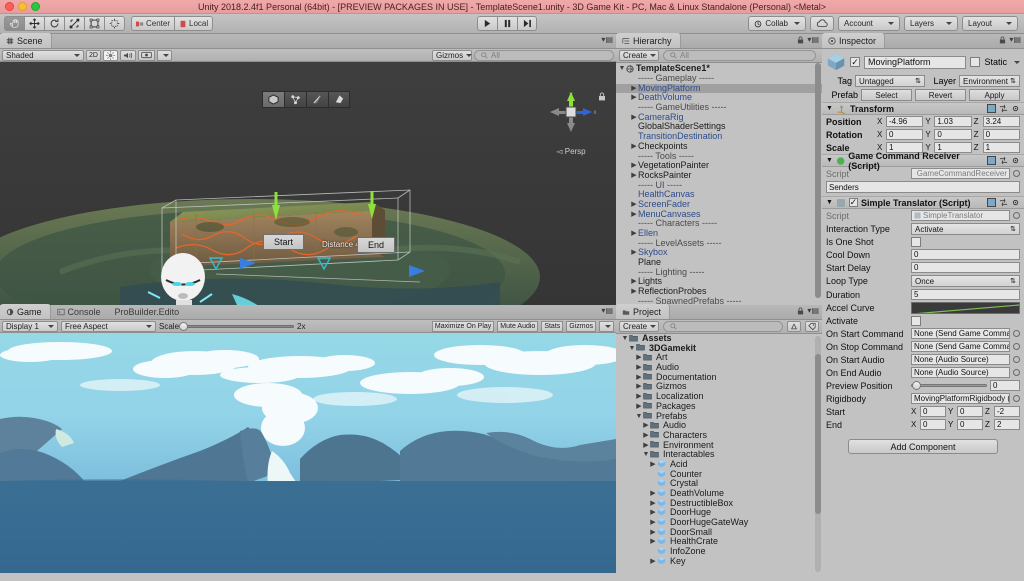  I want to click on gear-icon, so click(1015, 160).